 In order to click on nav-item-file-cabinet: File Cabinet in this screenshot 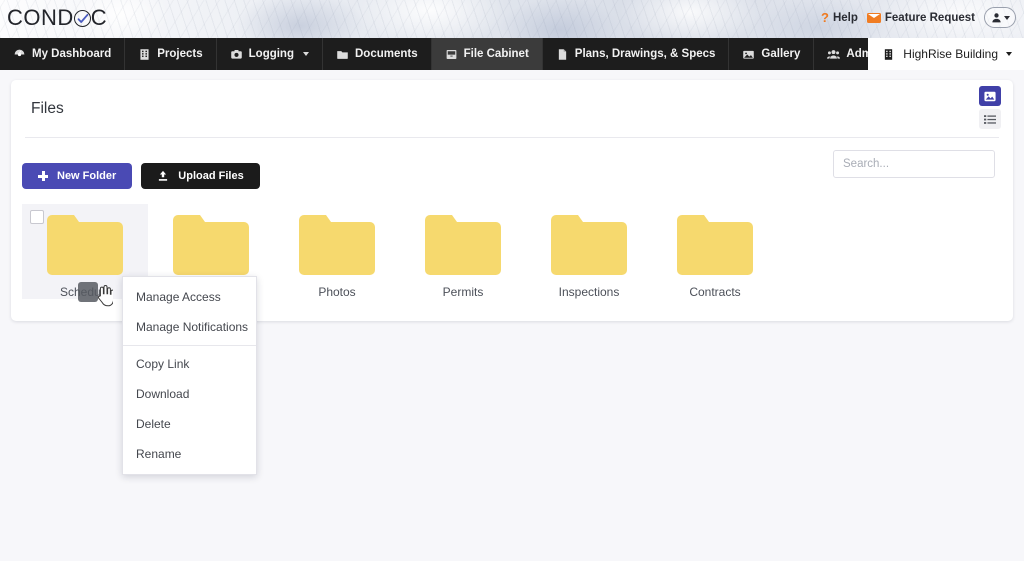, I will do `click(487, 54)`.